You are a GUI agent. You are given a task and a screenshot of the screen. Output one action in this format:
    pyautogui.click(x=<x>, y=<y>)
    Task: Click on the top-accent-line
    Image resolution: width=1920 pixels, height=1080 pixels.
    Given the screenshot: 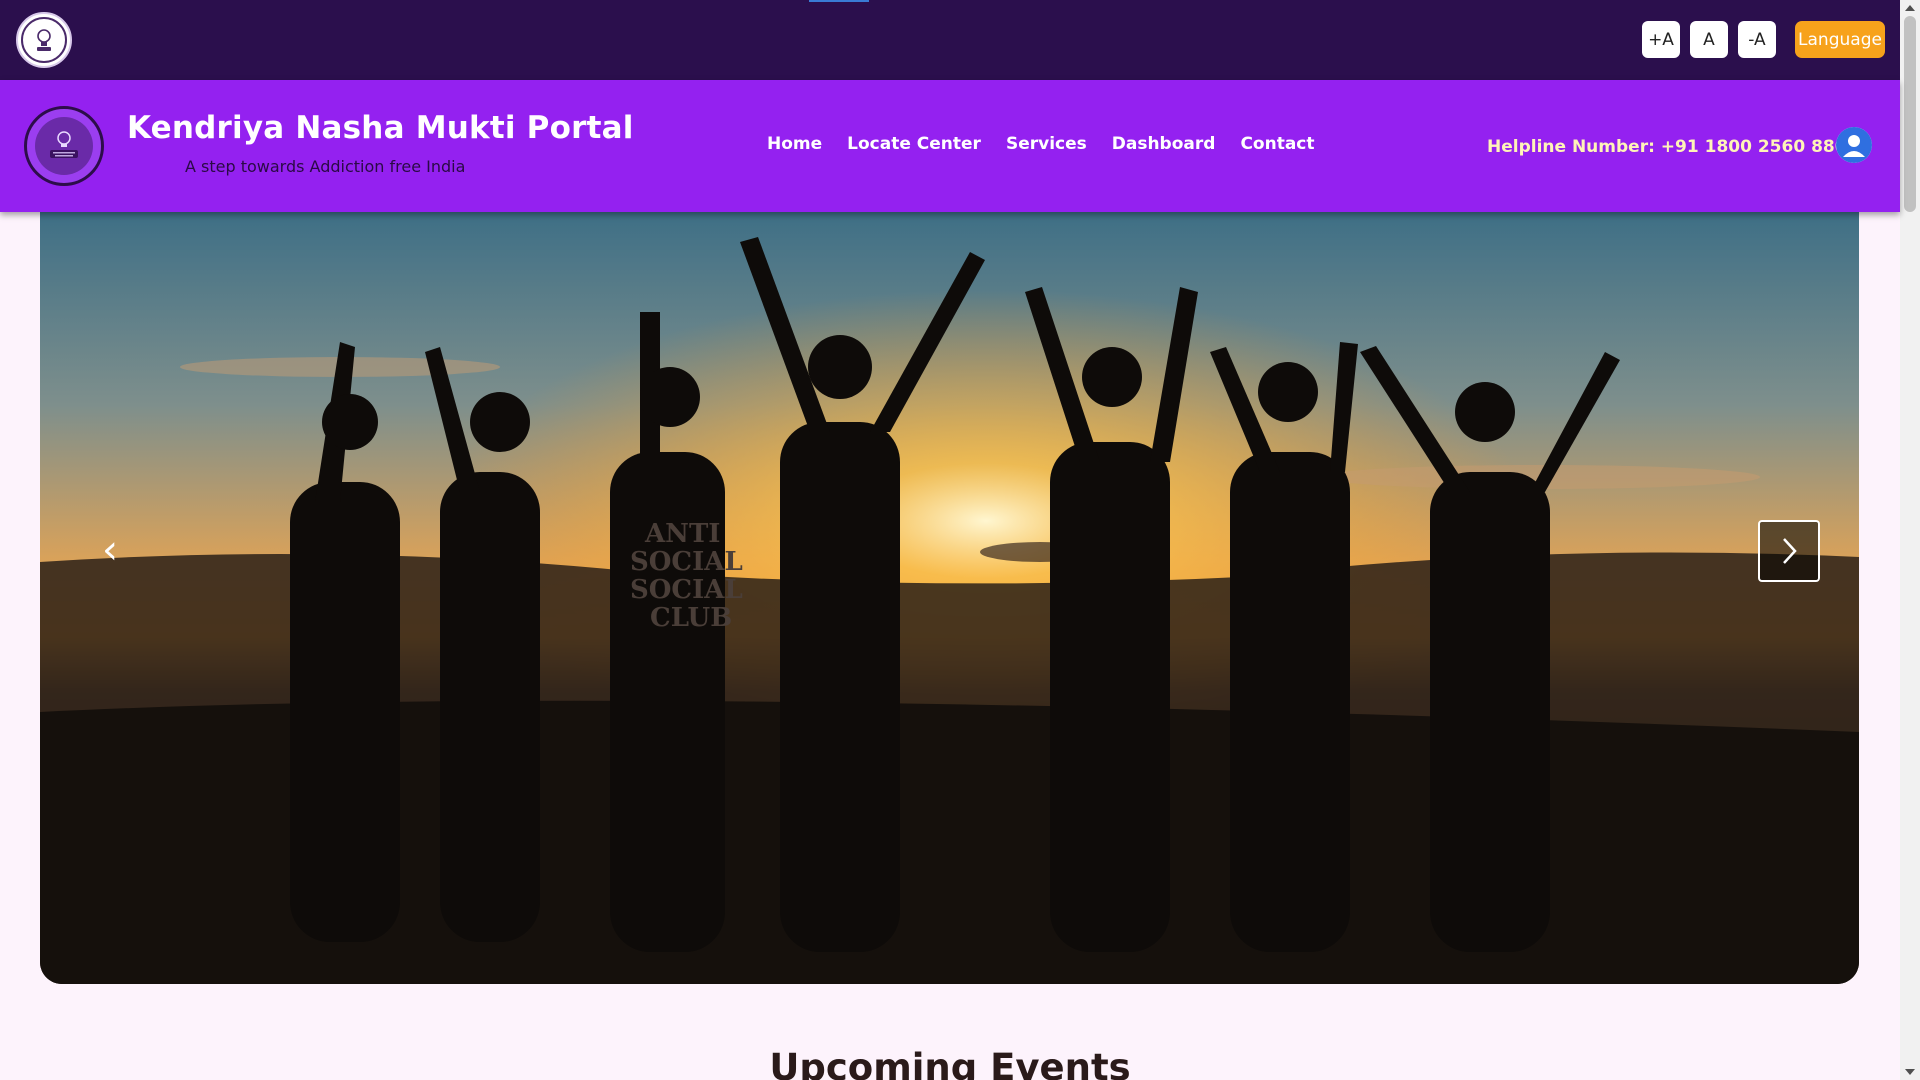 What is the action you would take?
    pyautogui.click(x=839, y=1)
    